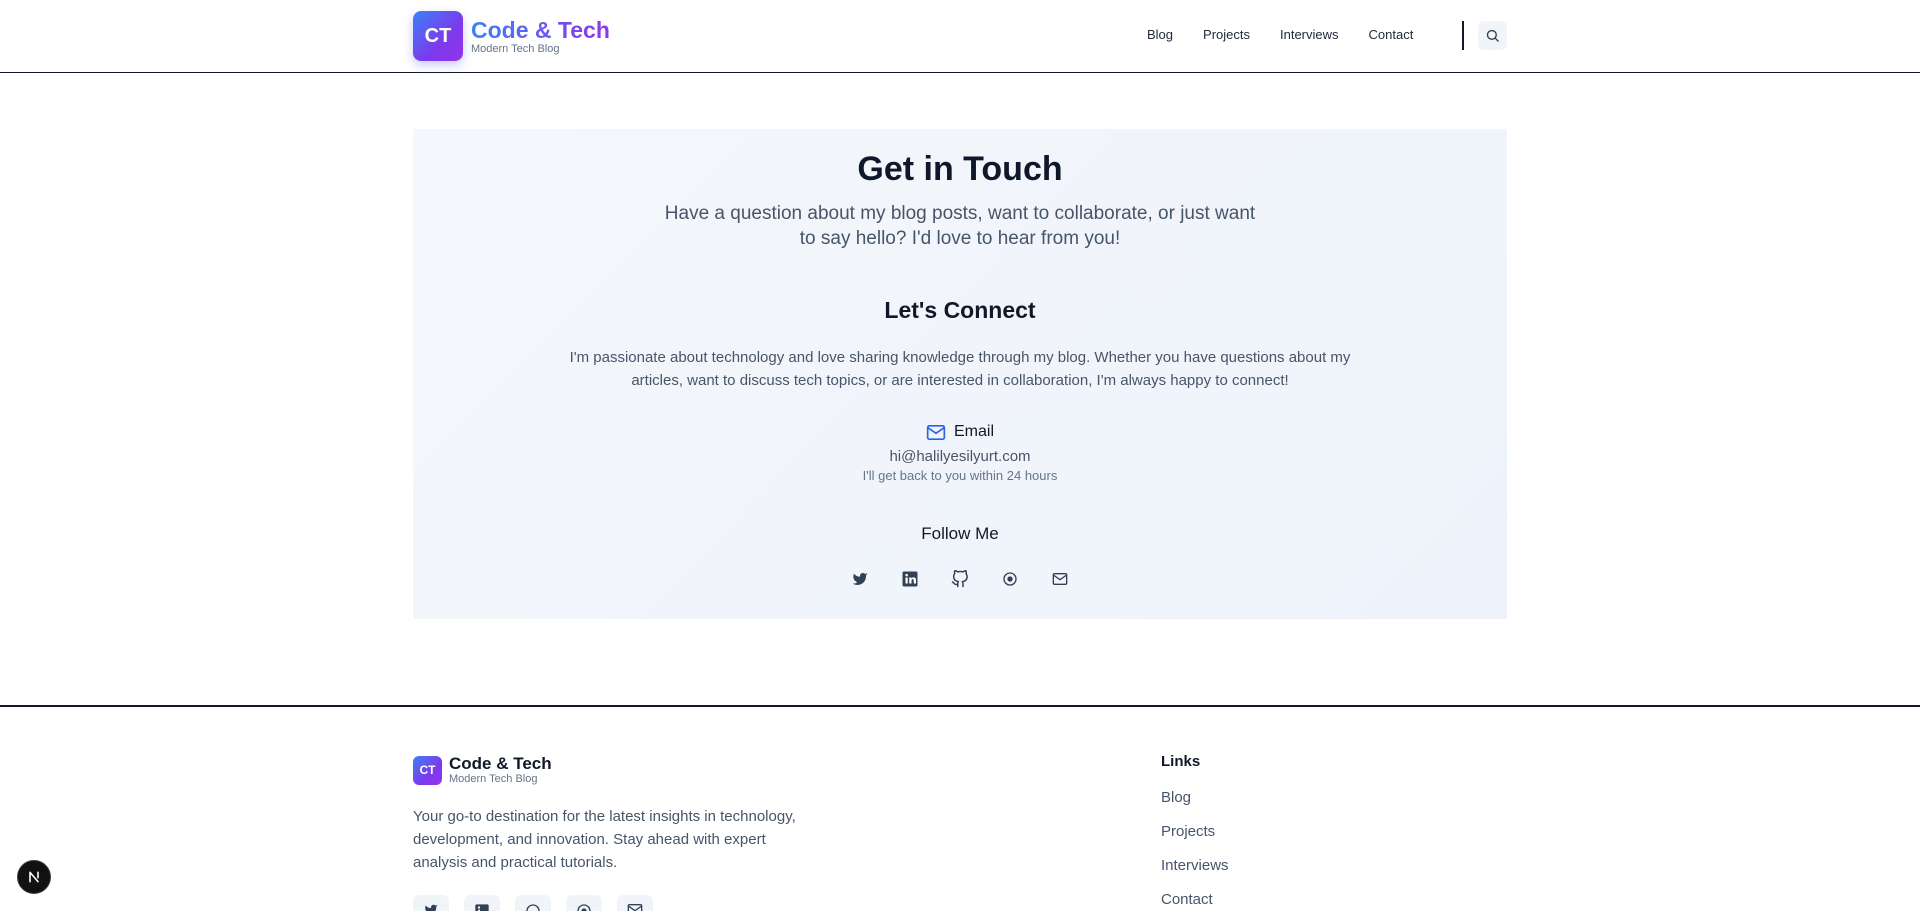 The image size is (1920, 911). What do you see at coordinates (973, 431) in the screenshot?
I see `email-label: Email` at bounding box center [973, 431].